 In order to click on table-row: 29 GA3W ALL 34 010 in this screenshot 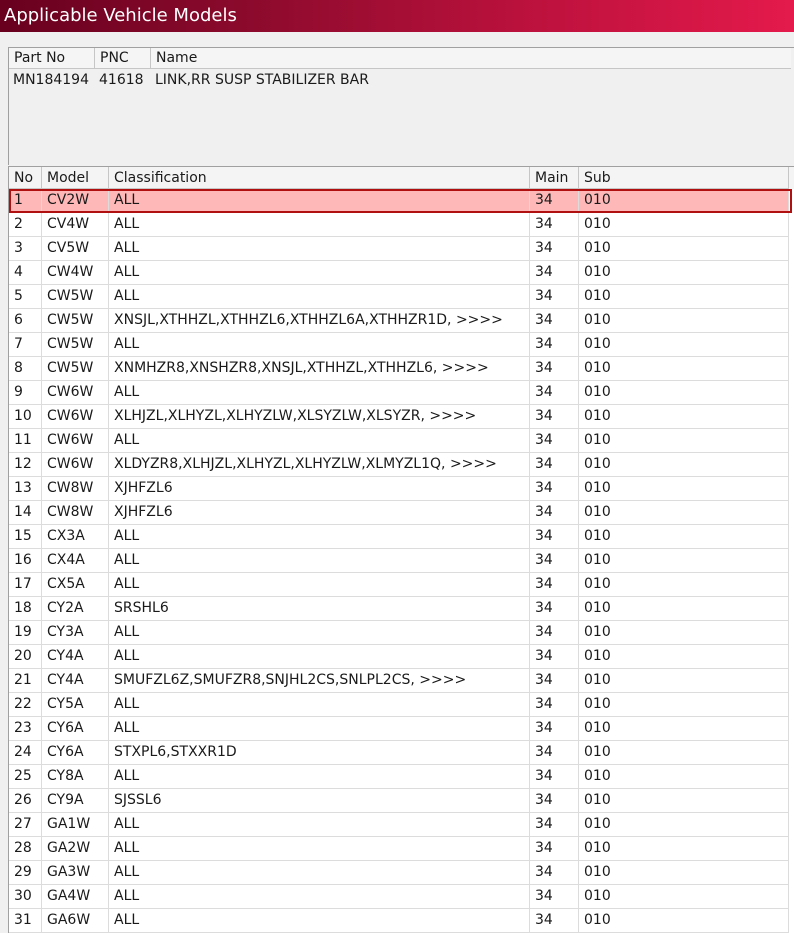, I will do `click(401, 873)`.